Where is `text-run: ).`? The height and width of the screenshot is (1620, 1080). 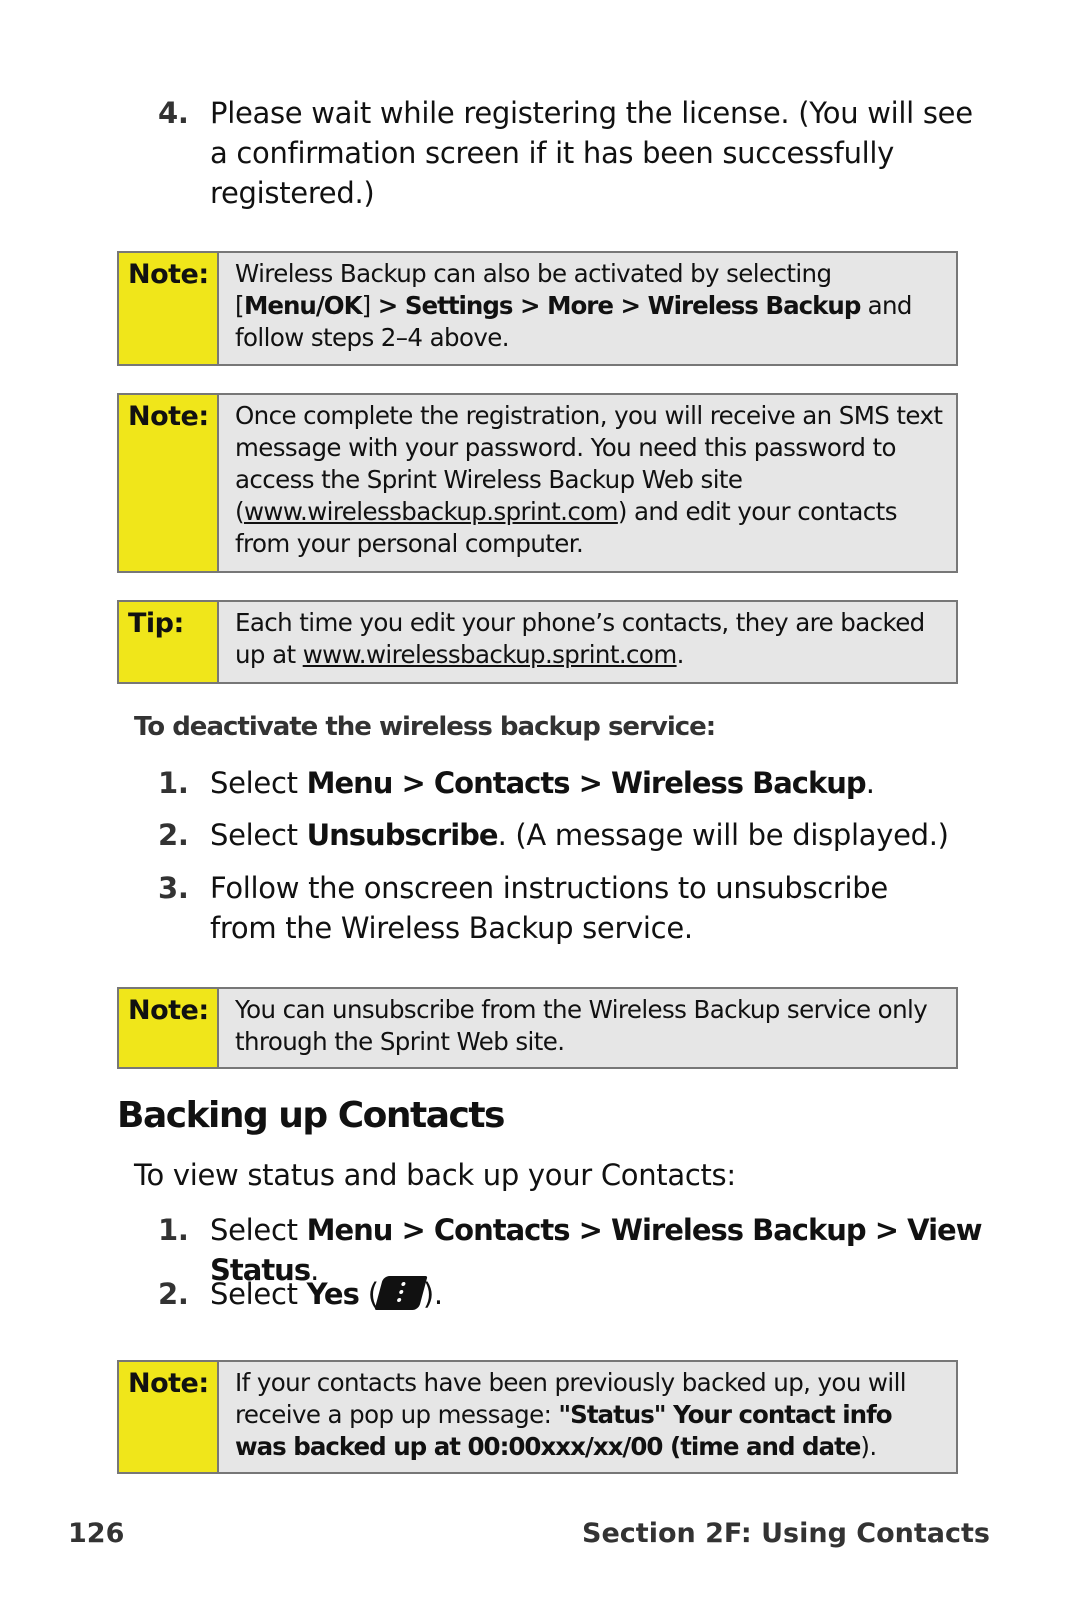 text-run: ). is located at coordinates (868, 1446).